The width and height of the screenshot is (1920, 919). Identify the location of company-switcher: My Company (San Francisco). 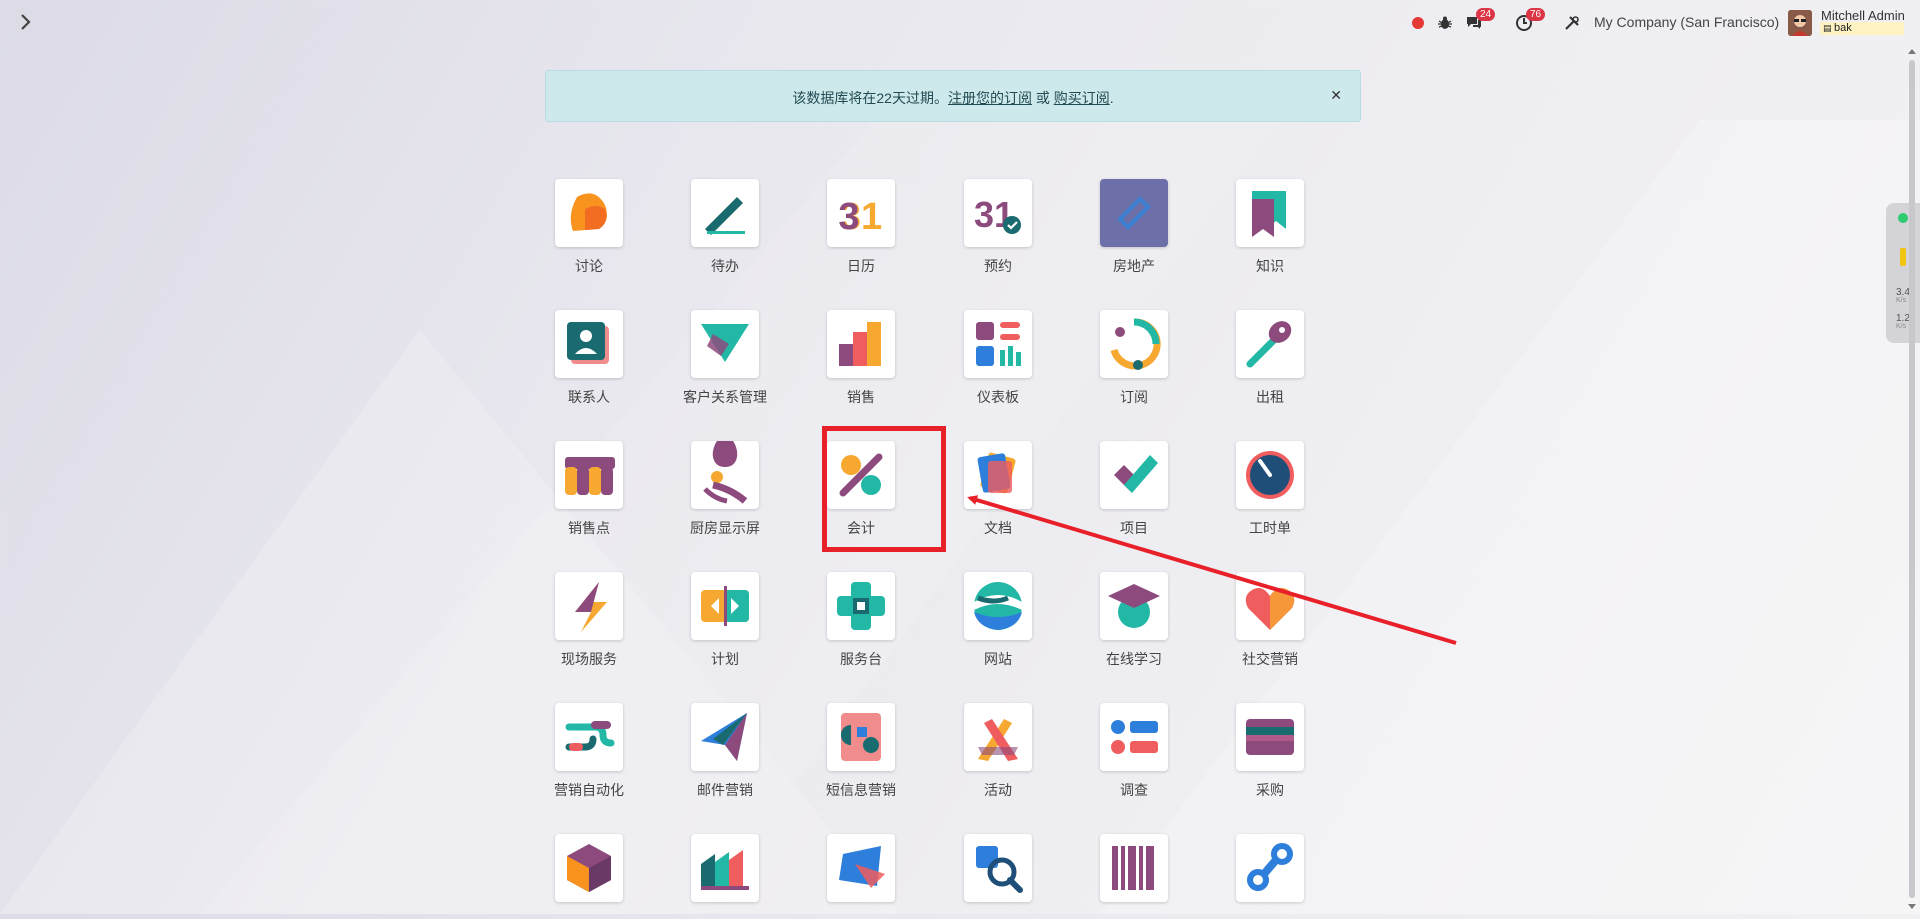
(1686, 22).